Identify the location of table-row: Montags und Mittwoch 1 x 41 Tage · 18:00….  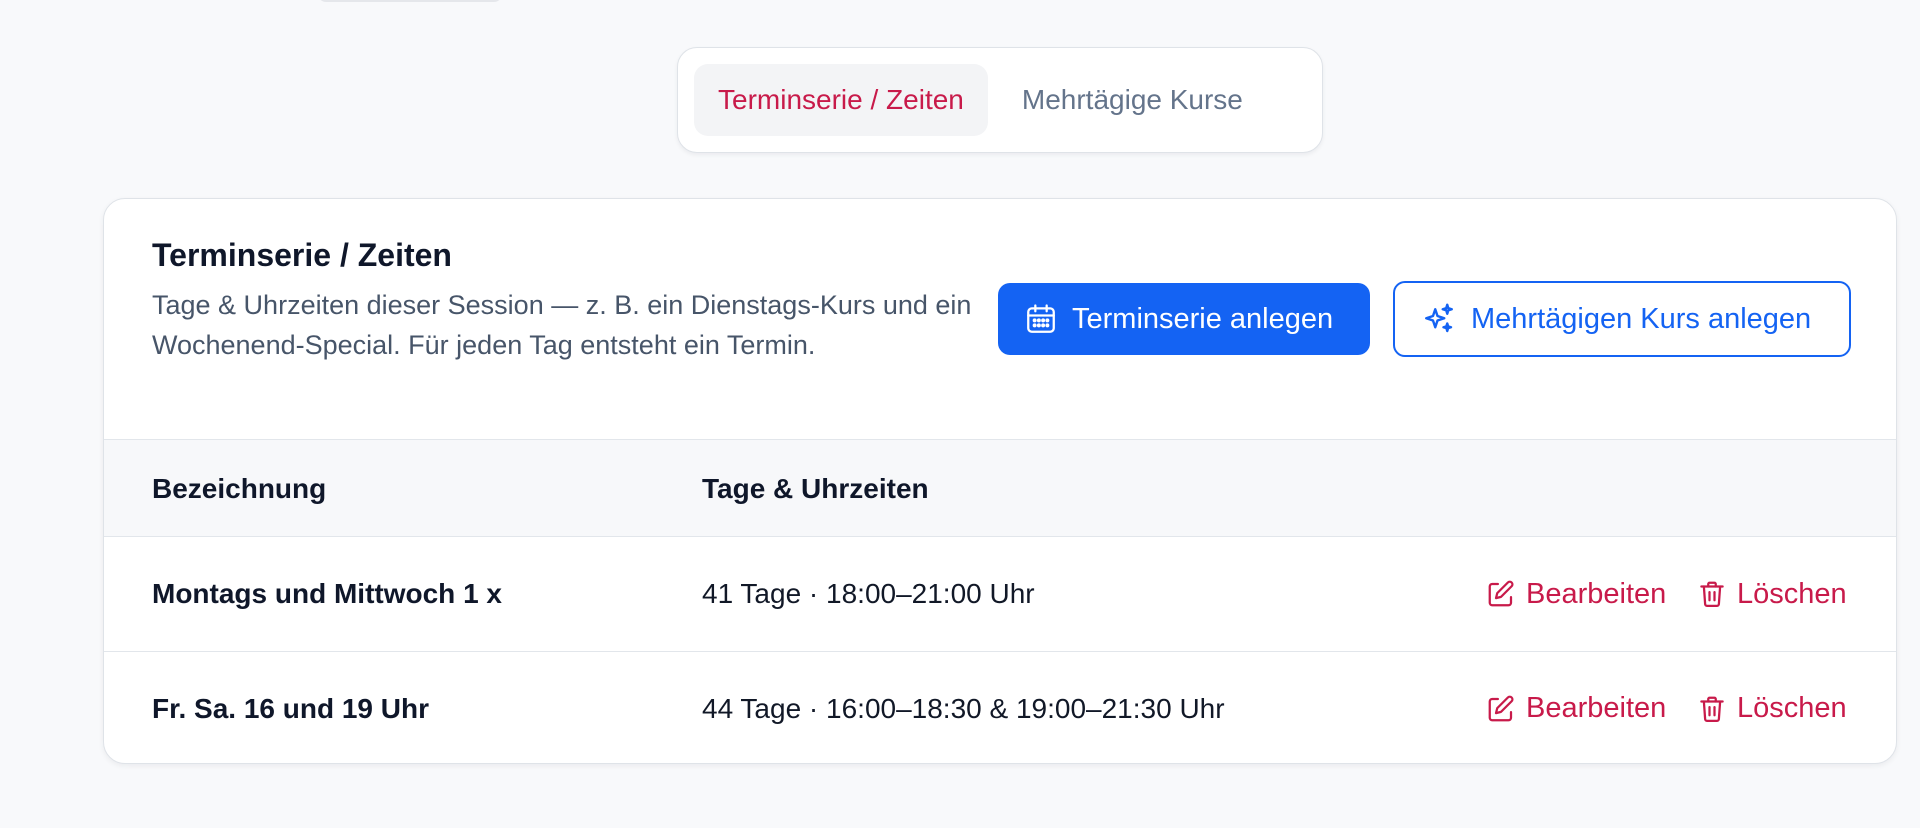
(1000, 594).